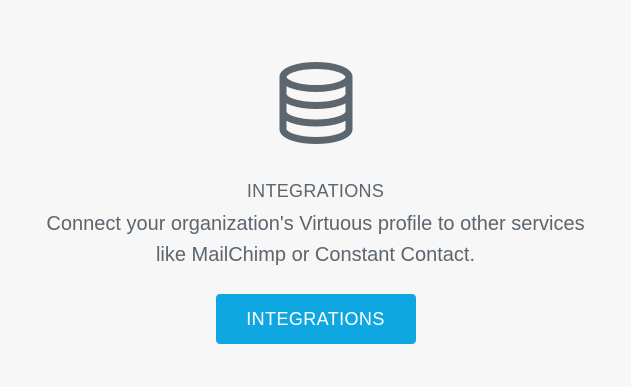 This screenshot has width=631, height=387. I want to click on database-icon, so click(316, 103).